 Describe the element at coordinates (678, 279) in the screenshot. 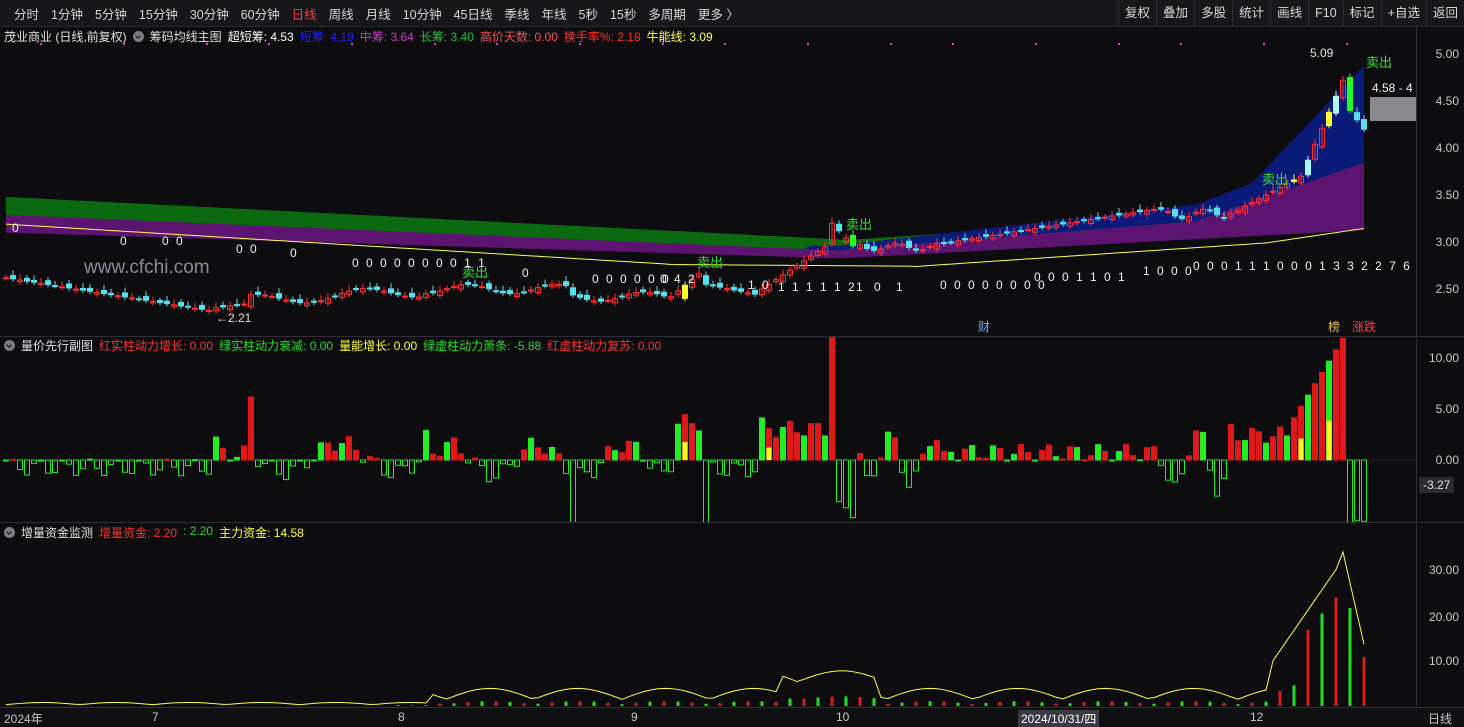

I see `day-count-label: 0 4 2` at that location.